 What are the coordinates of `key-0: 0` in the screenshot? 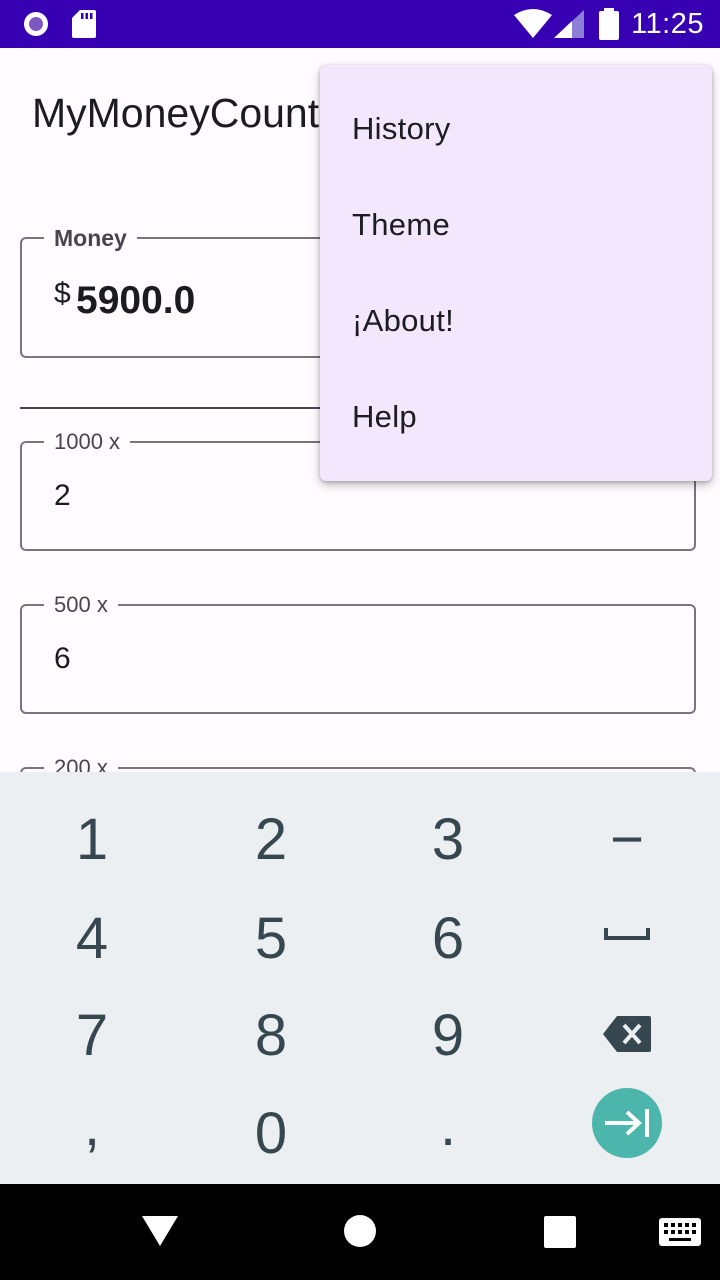 It's located at (271, 1133).